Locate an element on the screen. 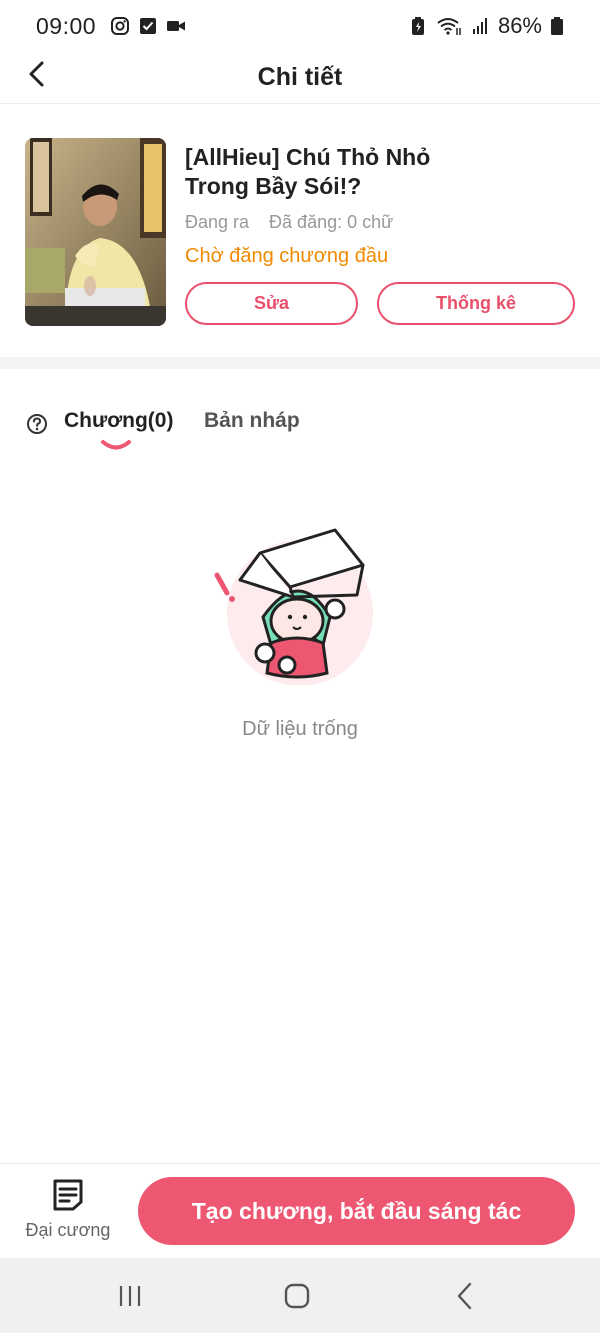  instagram-icon is located at coordinates (120, 26).